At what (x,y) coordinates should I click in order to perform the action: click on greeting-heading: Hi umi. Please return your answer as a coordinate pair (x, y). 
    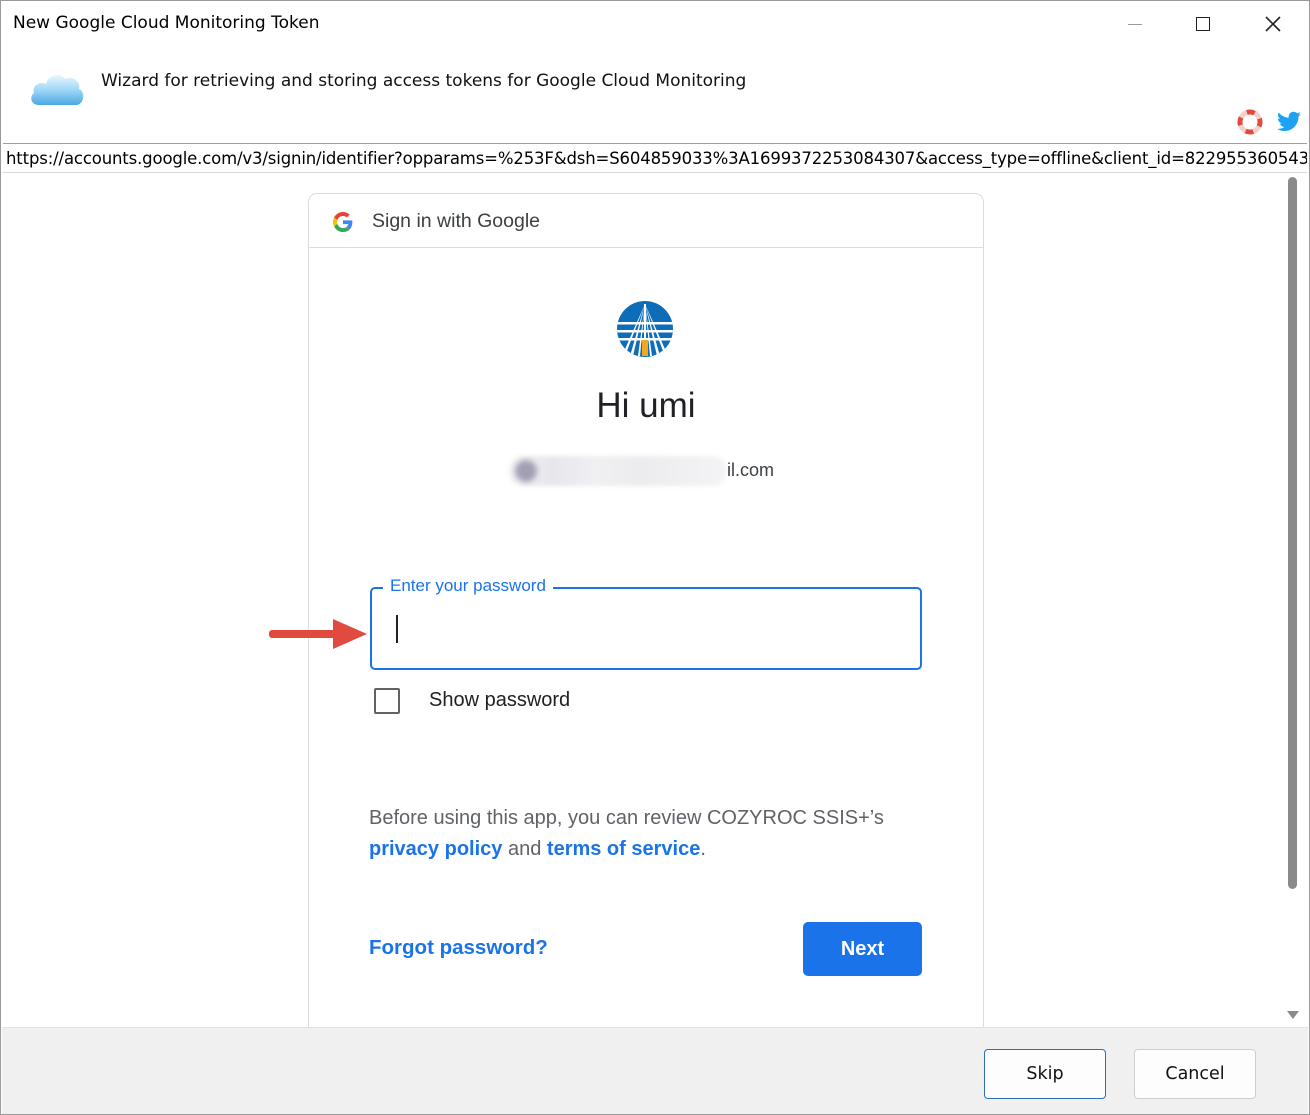
    Looking at the image, I should click on (646, 405).